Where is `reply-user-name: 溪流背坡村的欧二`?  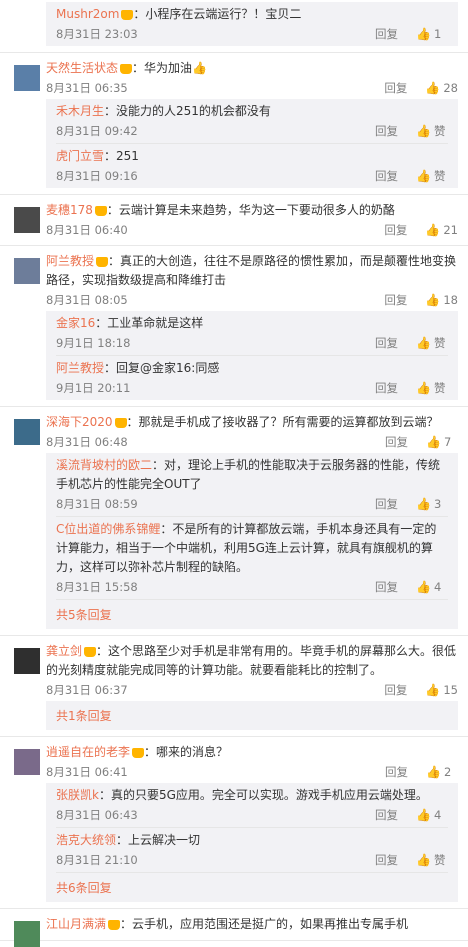
reply-user-name: 溪流背坡村的欧二 is located at coordinates (104, 465).